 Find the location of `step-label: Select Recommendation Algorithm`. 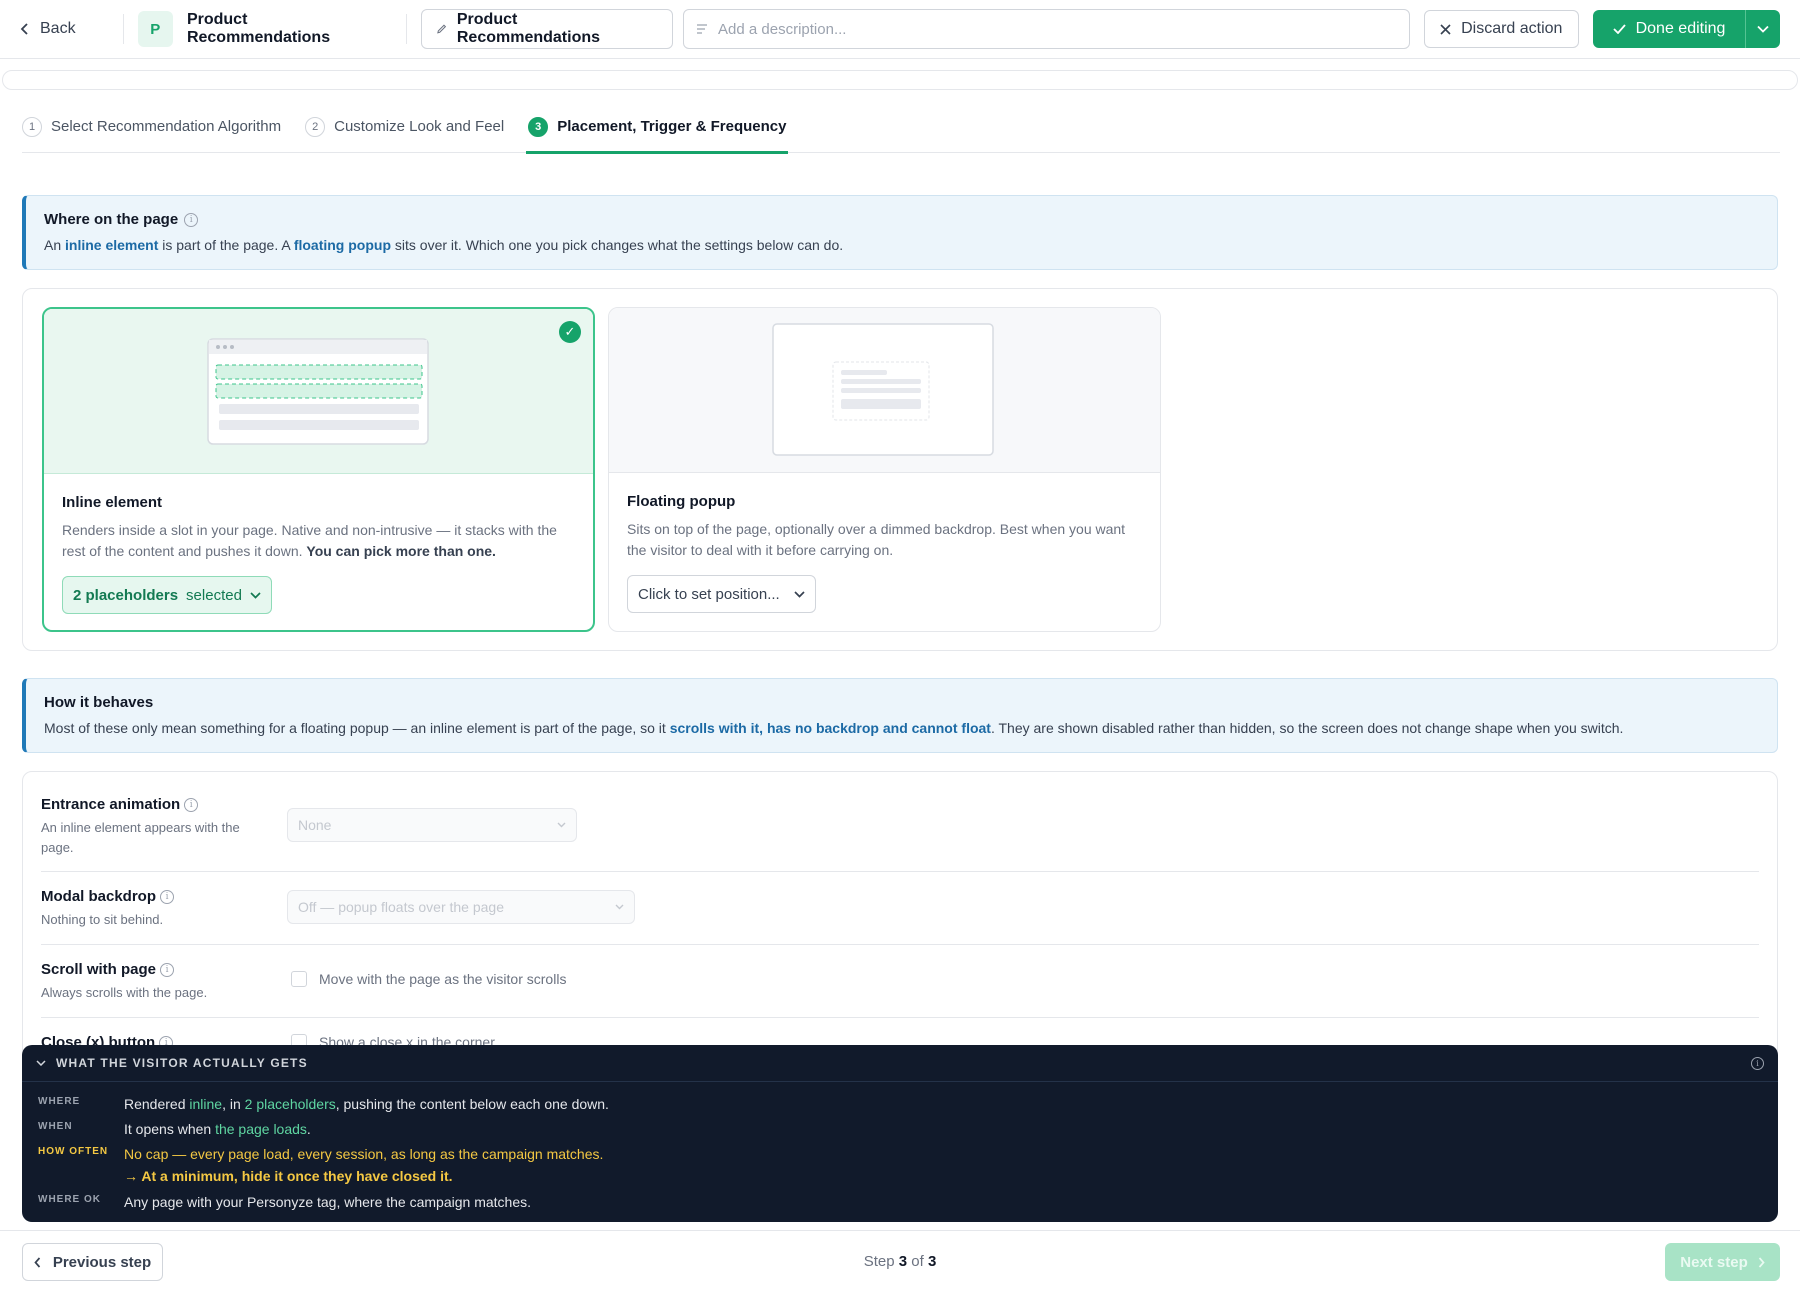

step-label: Select Recommendation Algorithm is located at coordinates (166, 126).